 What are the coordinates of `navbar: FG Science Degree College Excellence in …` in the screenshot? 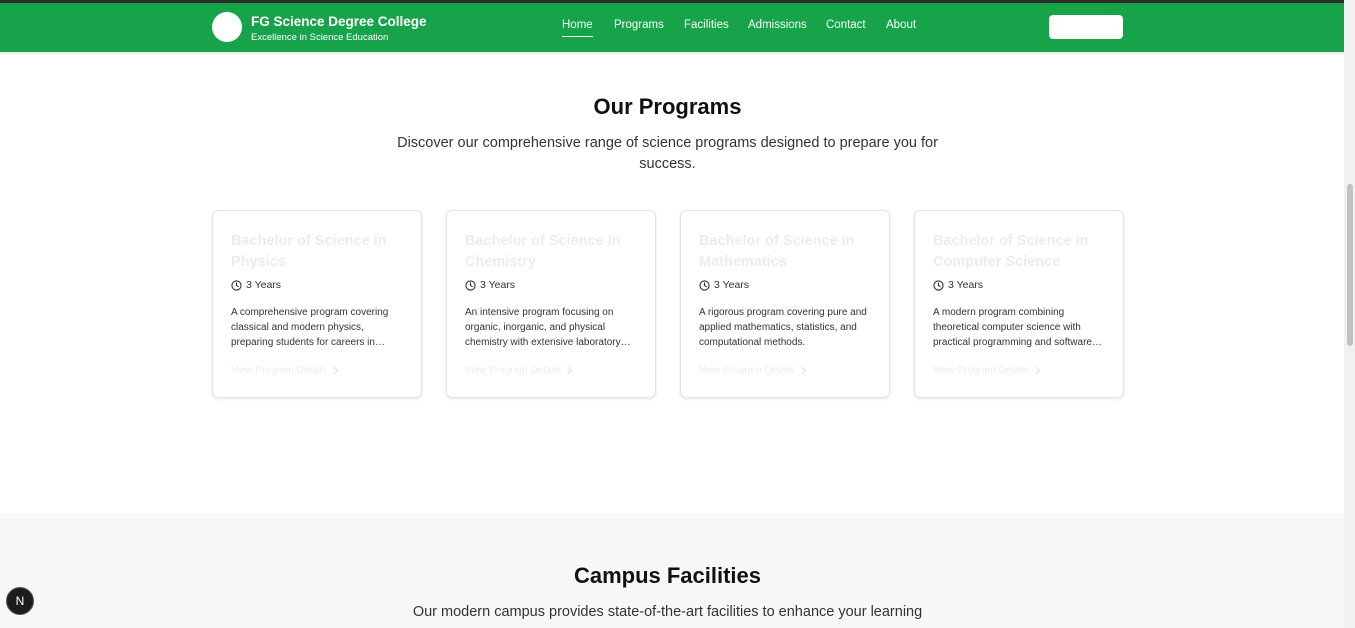 It's located at (672, 27).